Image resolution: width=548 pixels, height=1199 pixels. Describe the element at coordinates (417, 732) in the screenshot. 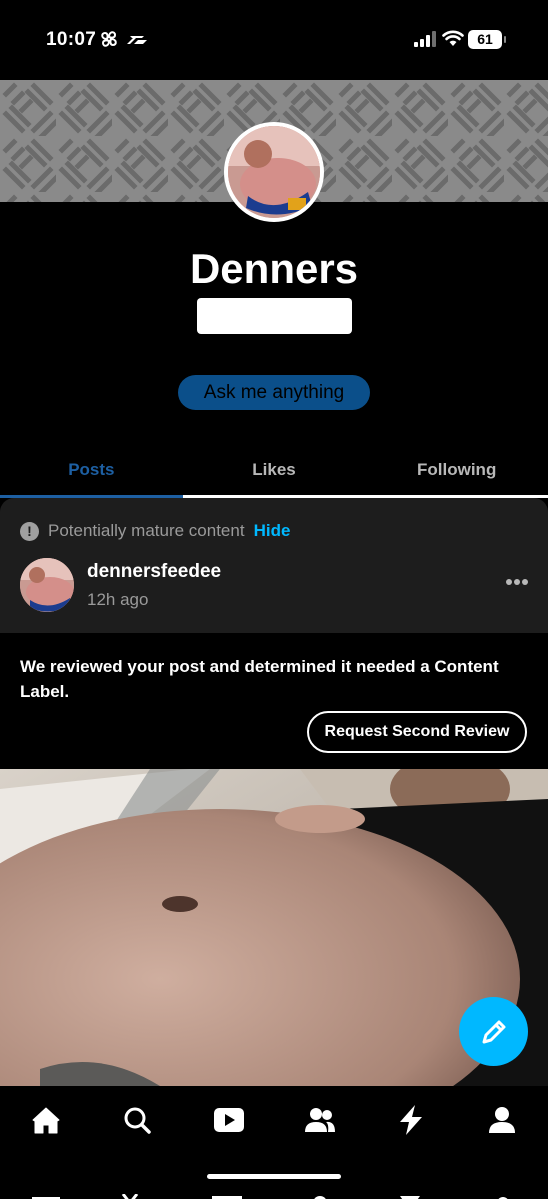

I see `request-second-review-button: Request Second Review` at that location.